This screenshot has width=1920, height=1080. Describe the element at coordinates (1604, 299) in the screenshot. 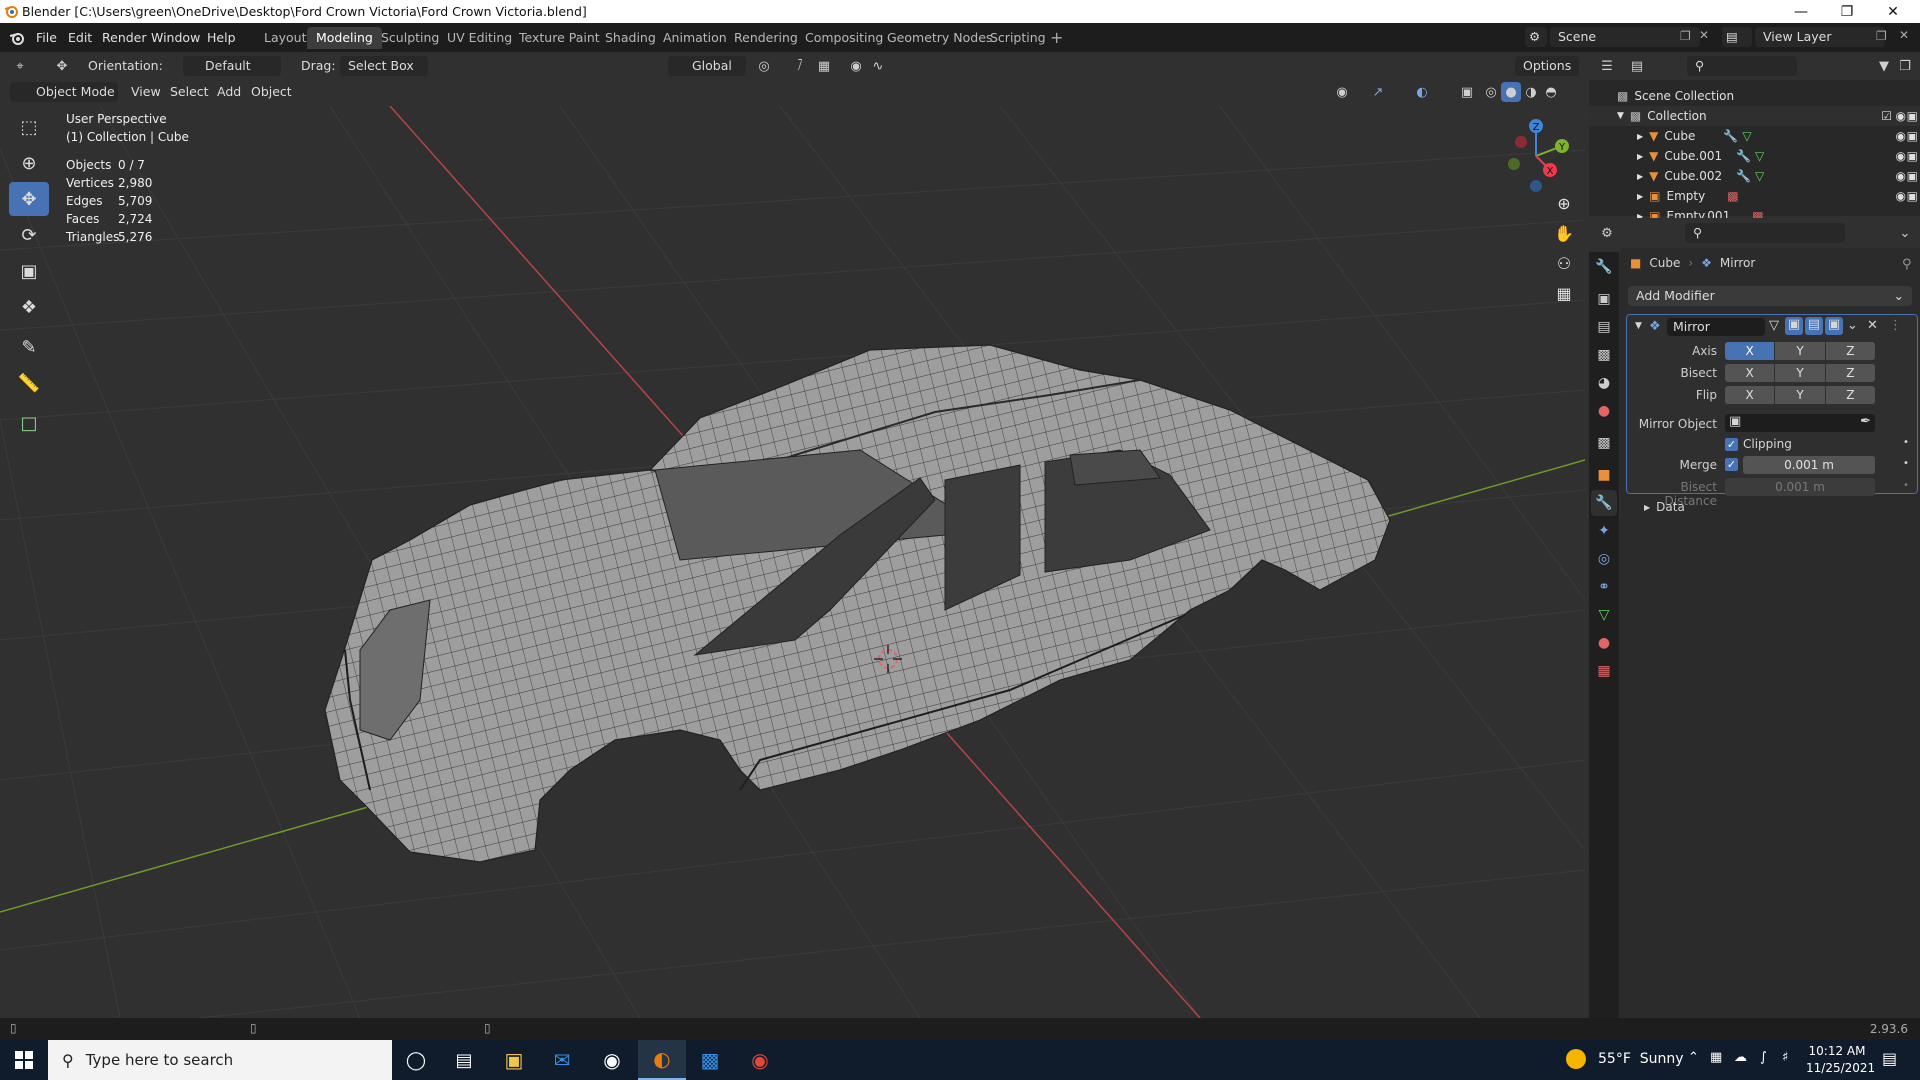

I see `render-tab-icon: ▣` at that location.